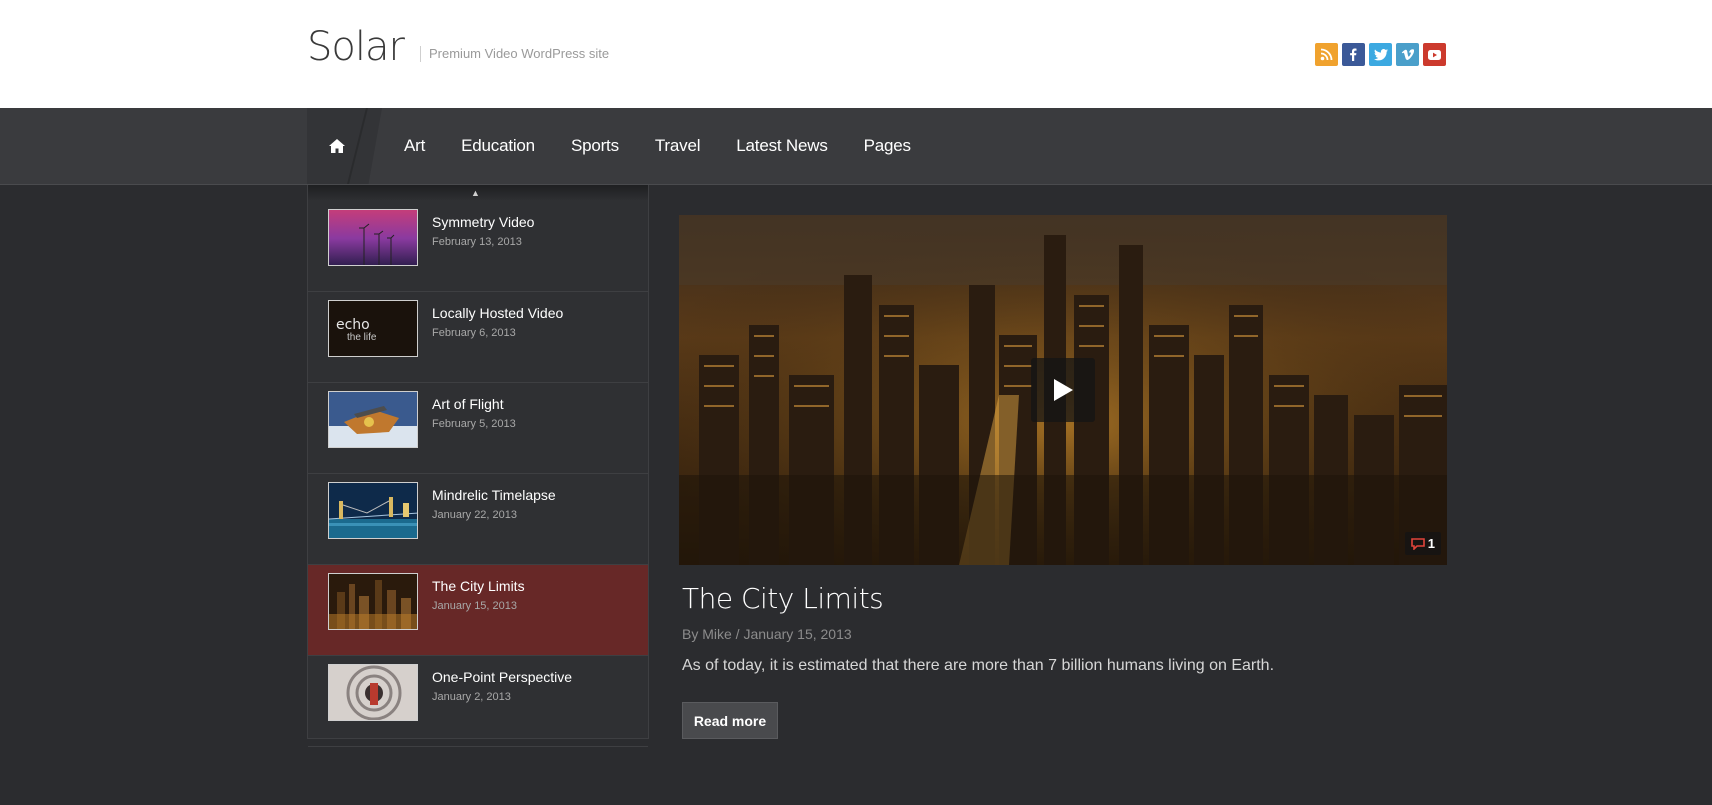  I want to click on video-date: February 13, 2013, so click(477, 242).